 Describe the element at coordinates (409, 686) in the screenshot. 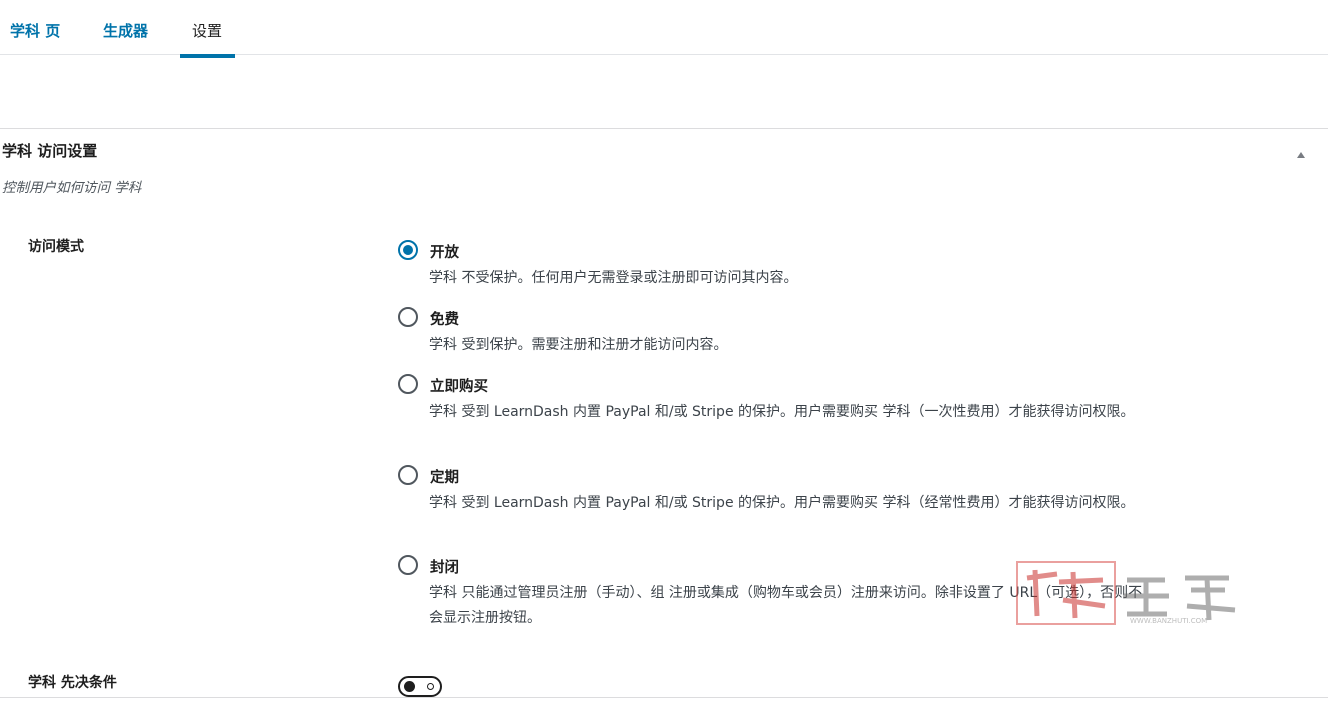

I see `toggle-knob` at that location.